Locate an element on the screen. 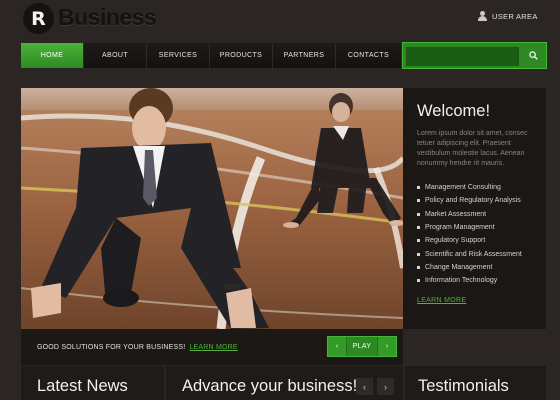 The image size is (560, 400). advance-next-button: › is located at coordinates (385, 386).